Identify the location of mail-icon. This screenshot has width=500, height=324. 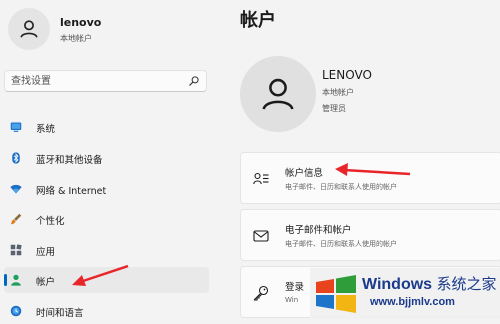
(261, 236).